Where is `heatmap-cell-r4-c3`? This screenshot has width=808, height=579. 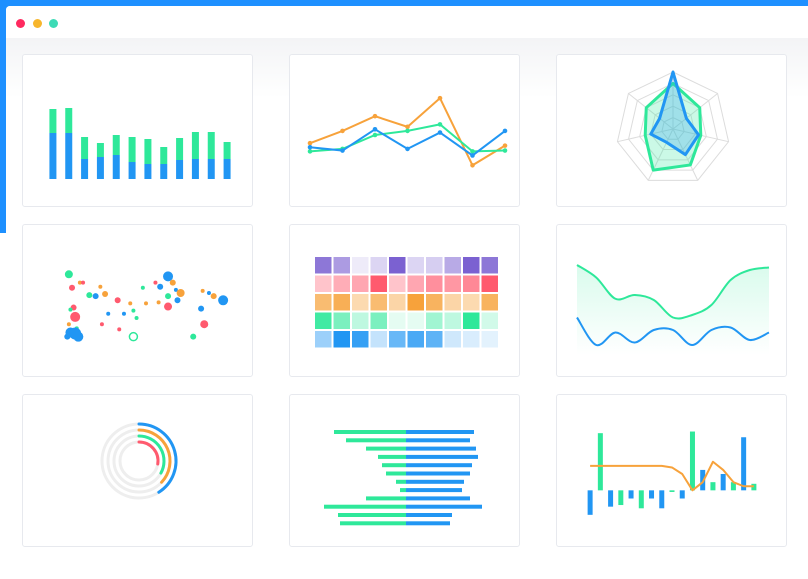 heatmap-cell-r4-c3 is located at coordinates (360, 320).